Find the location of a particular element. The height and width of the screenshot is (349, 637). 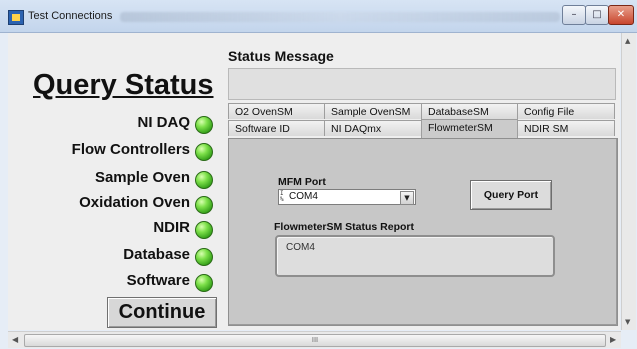

status-label-software: Software is located at coordinates (158, 280).